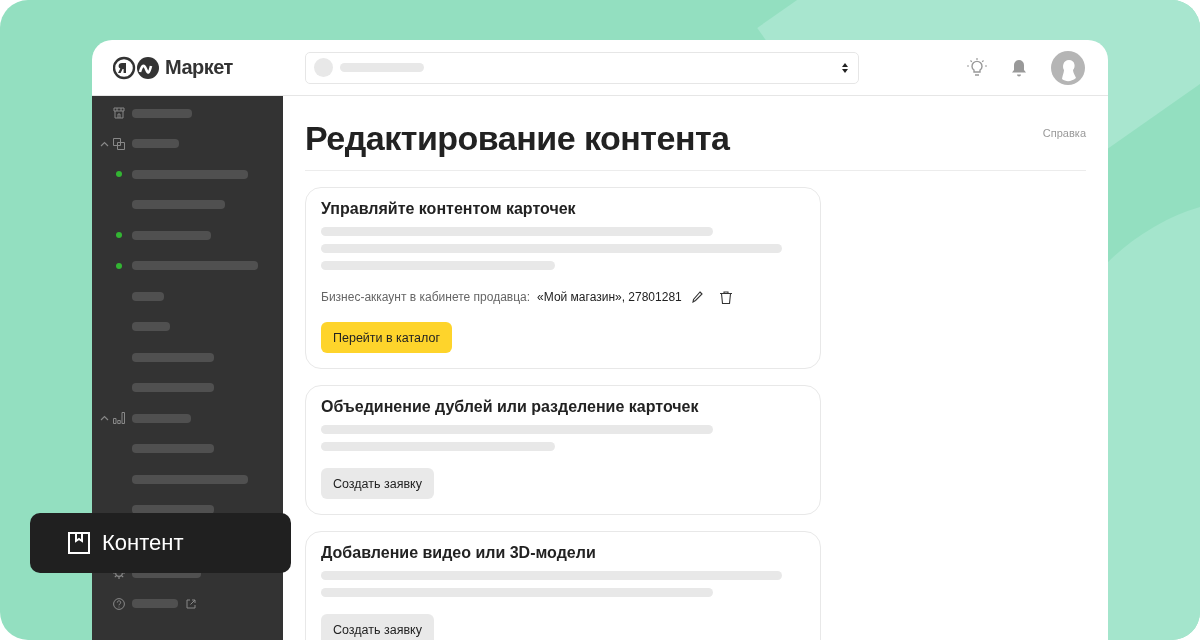 Image resolution: width=1200 pixels, height=640 pixels. Describe the element at coordinates (79, 543) in the screenshot. I see `bookmark-icon` at that location.